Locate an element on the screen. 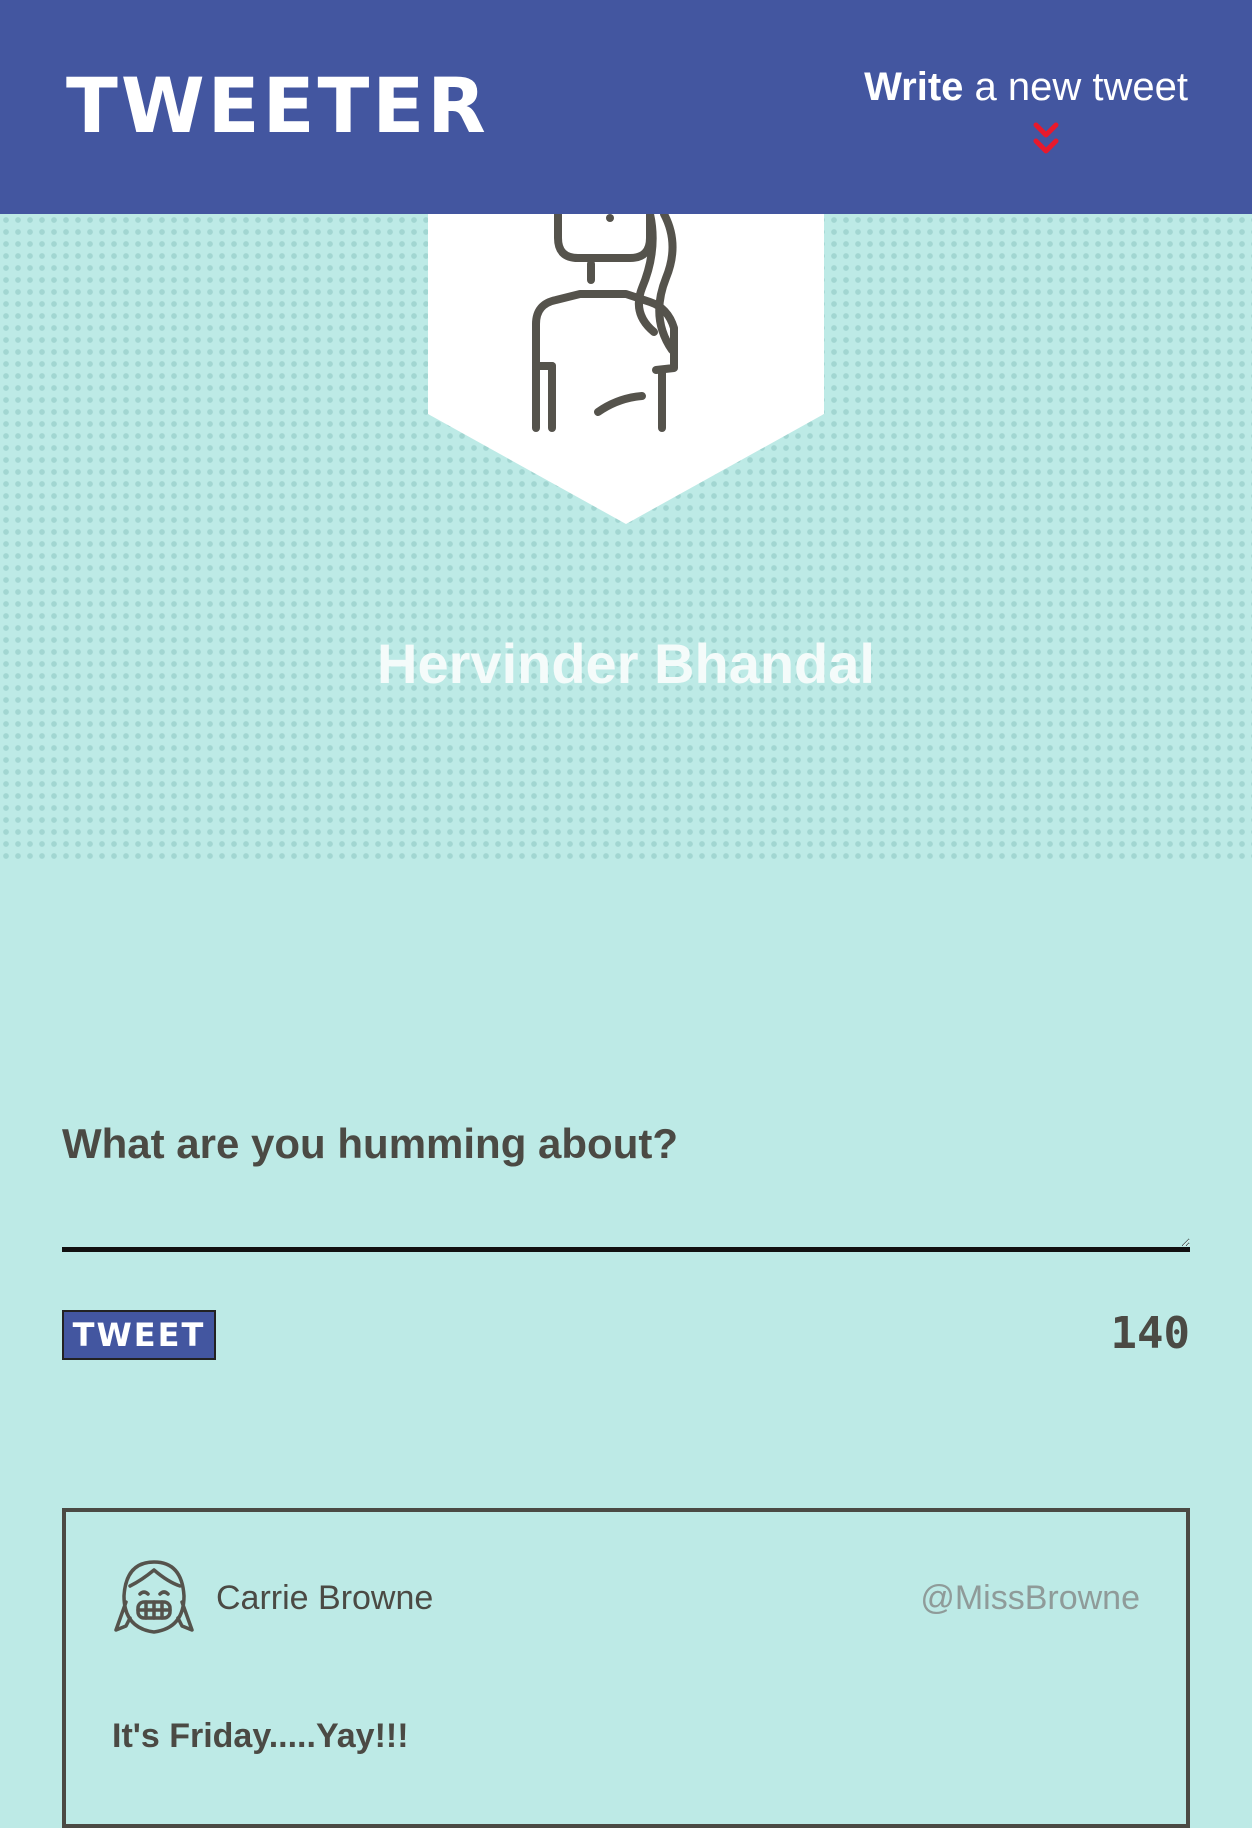 This screenshot has width=1252, height=1828. top-nav: TWEETER Write a new tweet is located at coordinates (626, 107).